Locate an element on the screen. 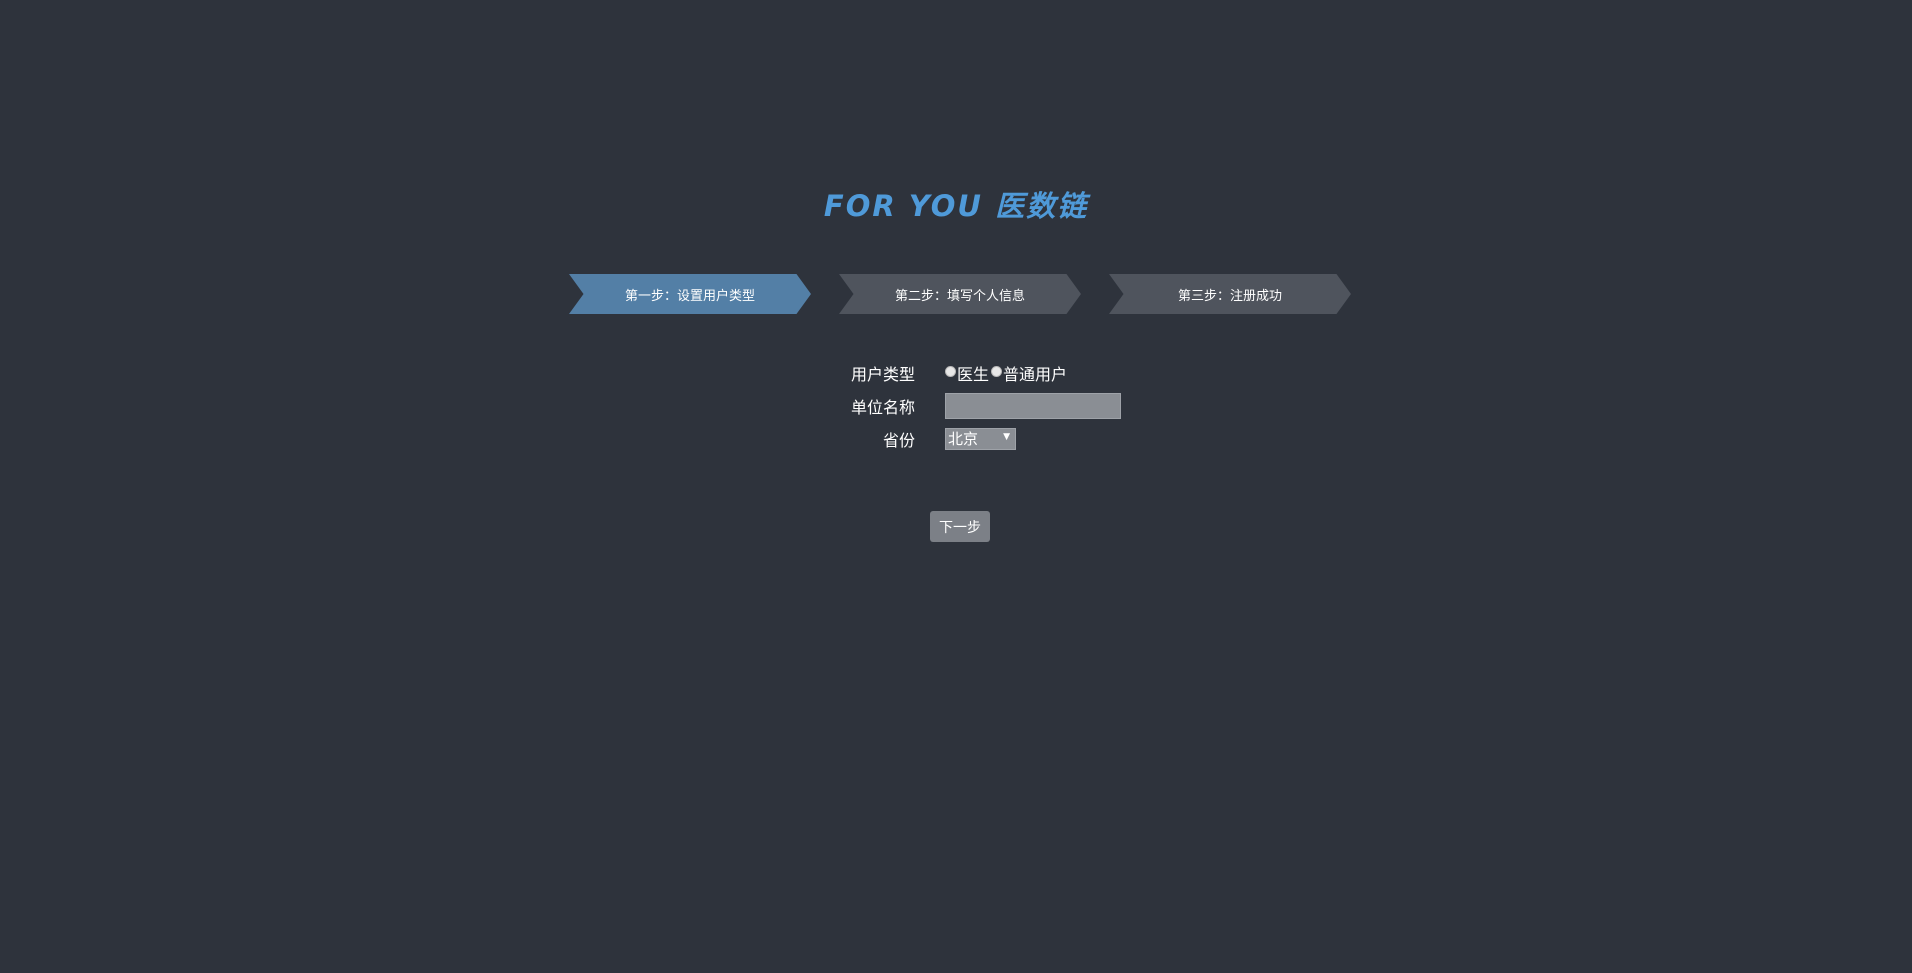  user-type-label: 用户类型 is located at coordinates (882, 374).